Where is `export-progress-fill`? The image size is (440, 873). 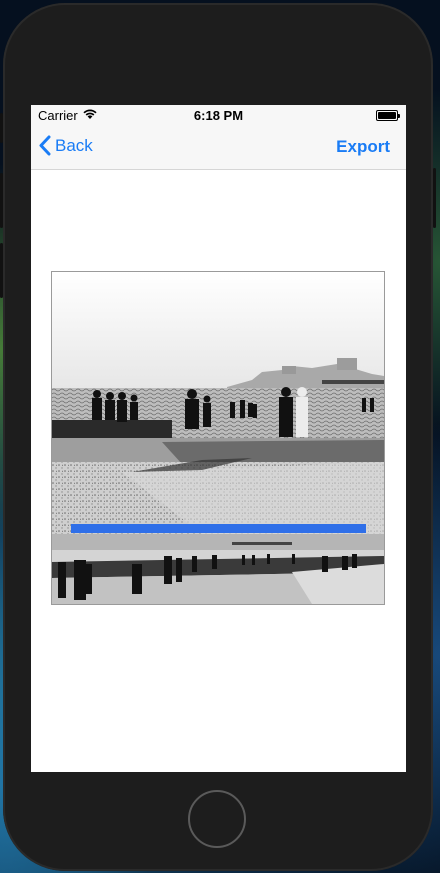 export-progress-fill is located at coordinates (218, 528).